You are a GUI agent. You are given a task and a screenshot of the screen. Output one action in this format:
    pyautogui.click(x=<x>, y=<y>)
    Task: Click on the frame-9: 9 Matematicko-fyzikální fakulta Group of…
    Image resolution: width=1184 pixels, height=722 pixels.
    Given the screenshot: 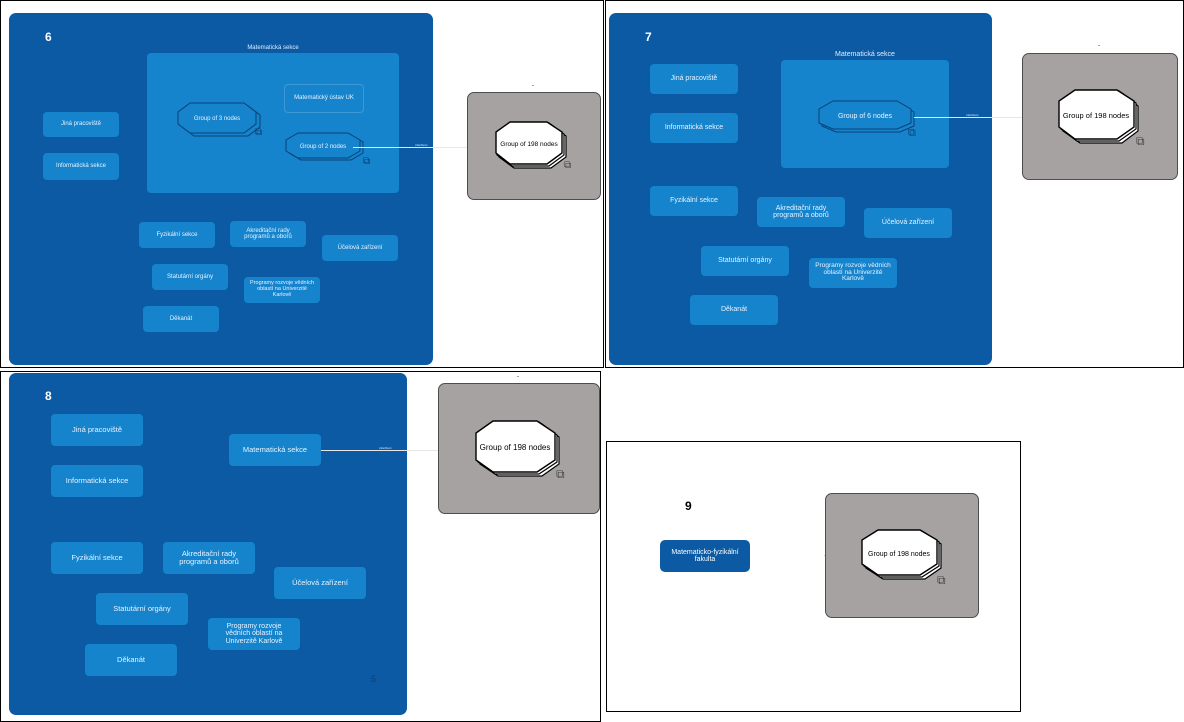 What is the action you would take?
    pyautogui.click(x=813, y=576)
    